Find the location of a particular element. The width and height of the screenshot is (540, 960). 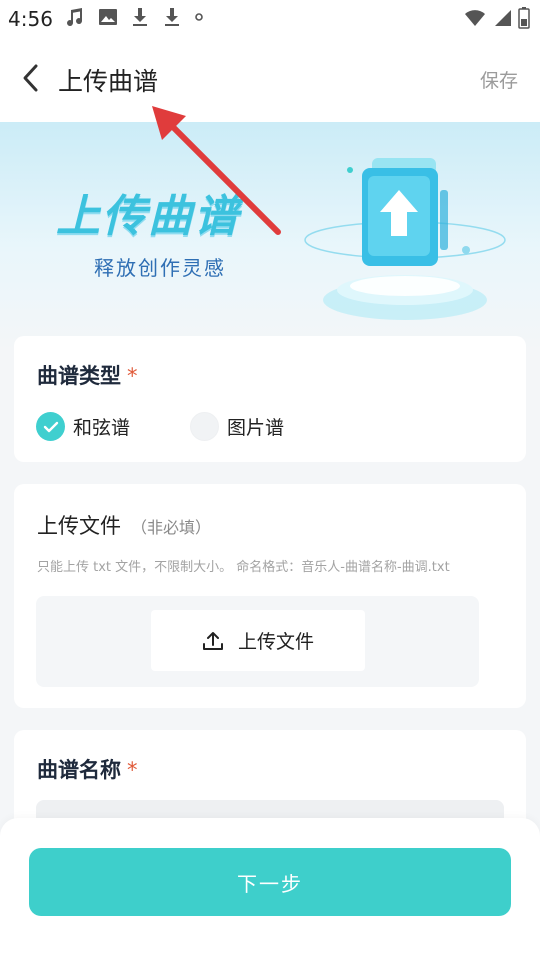

upload-file-illustration is located at coordinates (405, 239).